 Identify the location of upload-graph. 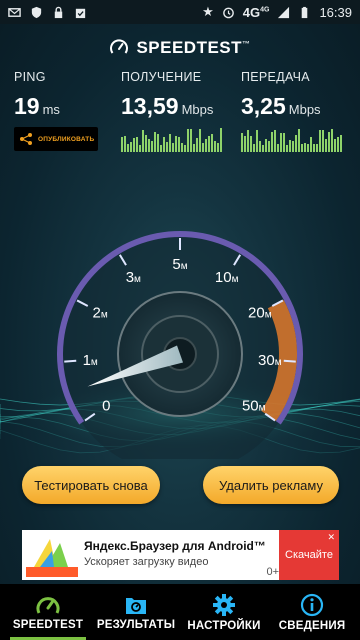
(291, 139).